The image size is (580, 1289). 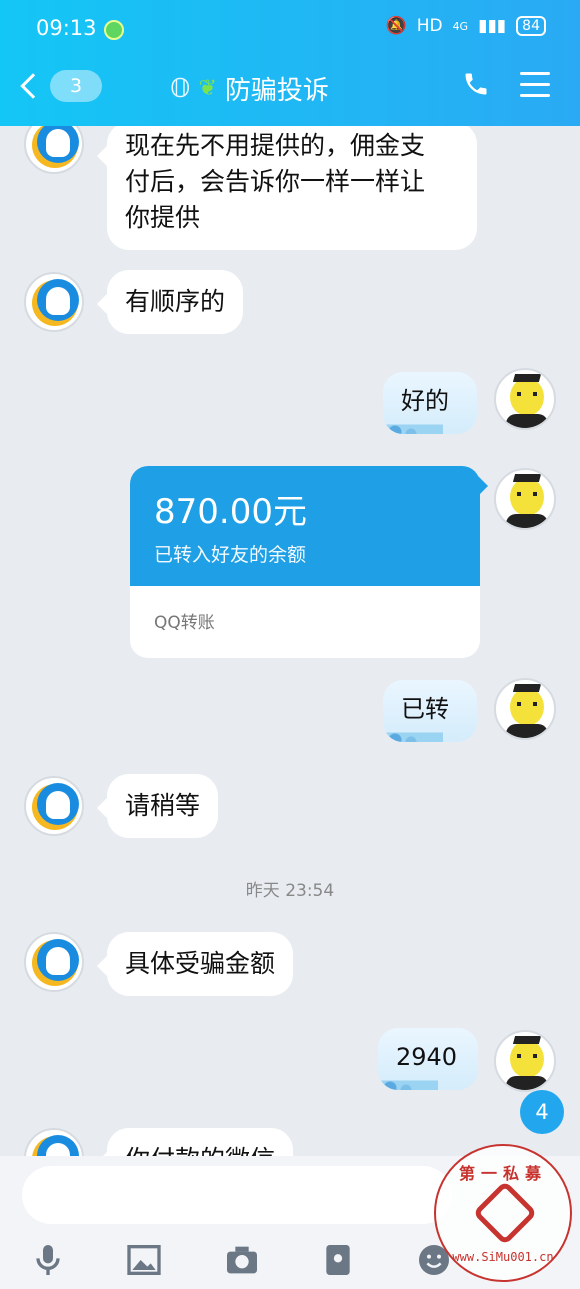 I want to click on bubble-tail, so click(x=483, y=486).